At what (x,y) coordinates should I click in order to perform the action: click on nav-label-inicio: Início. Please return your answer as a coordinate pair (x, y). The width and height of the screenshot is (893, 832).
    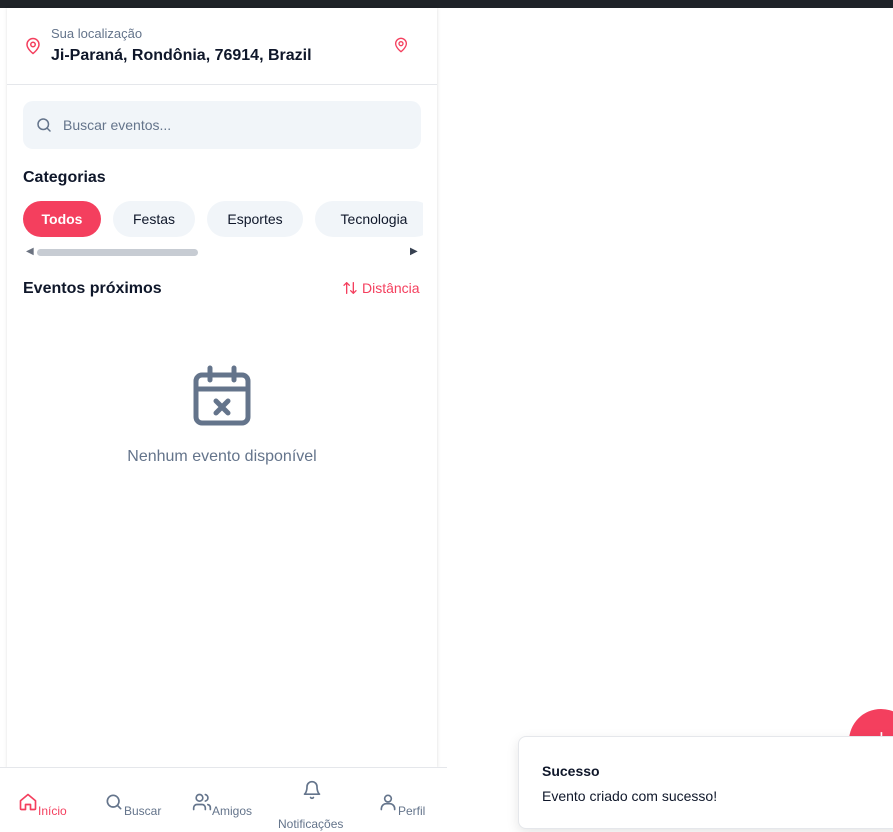
    Looking at the image, I should click on (52, 811).